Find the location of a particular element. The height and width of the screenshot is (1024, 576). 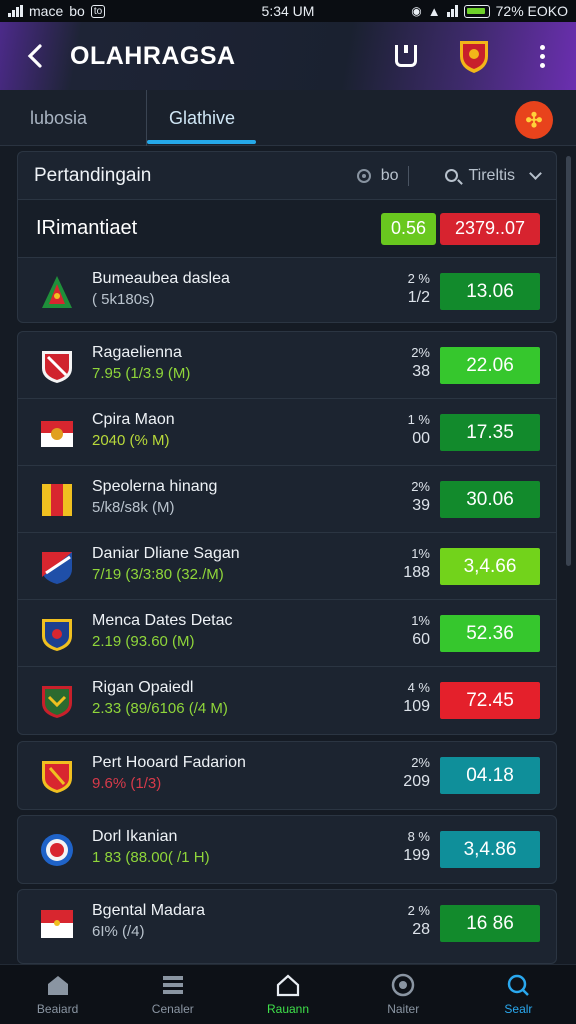

lion-flag-icon is located at coordinates (57, 434).